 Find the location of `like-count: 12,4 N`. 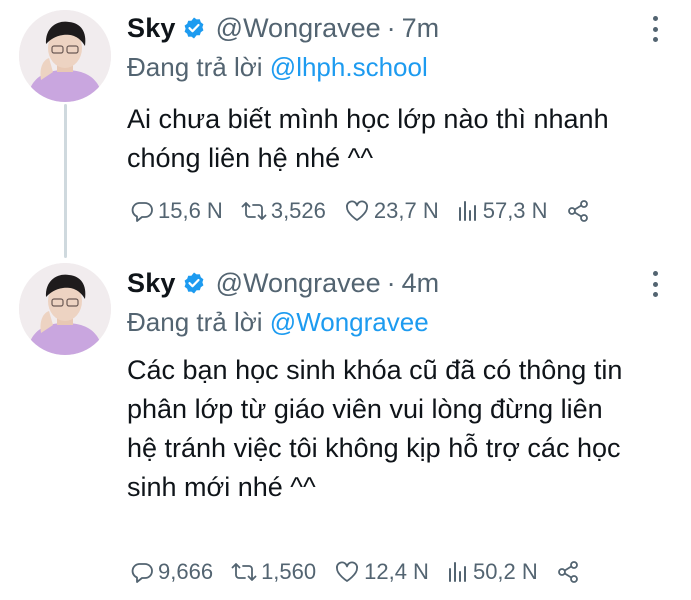

like-count: 12,4 N is located at coordinates (396, 571).